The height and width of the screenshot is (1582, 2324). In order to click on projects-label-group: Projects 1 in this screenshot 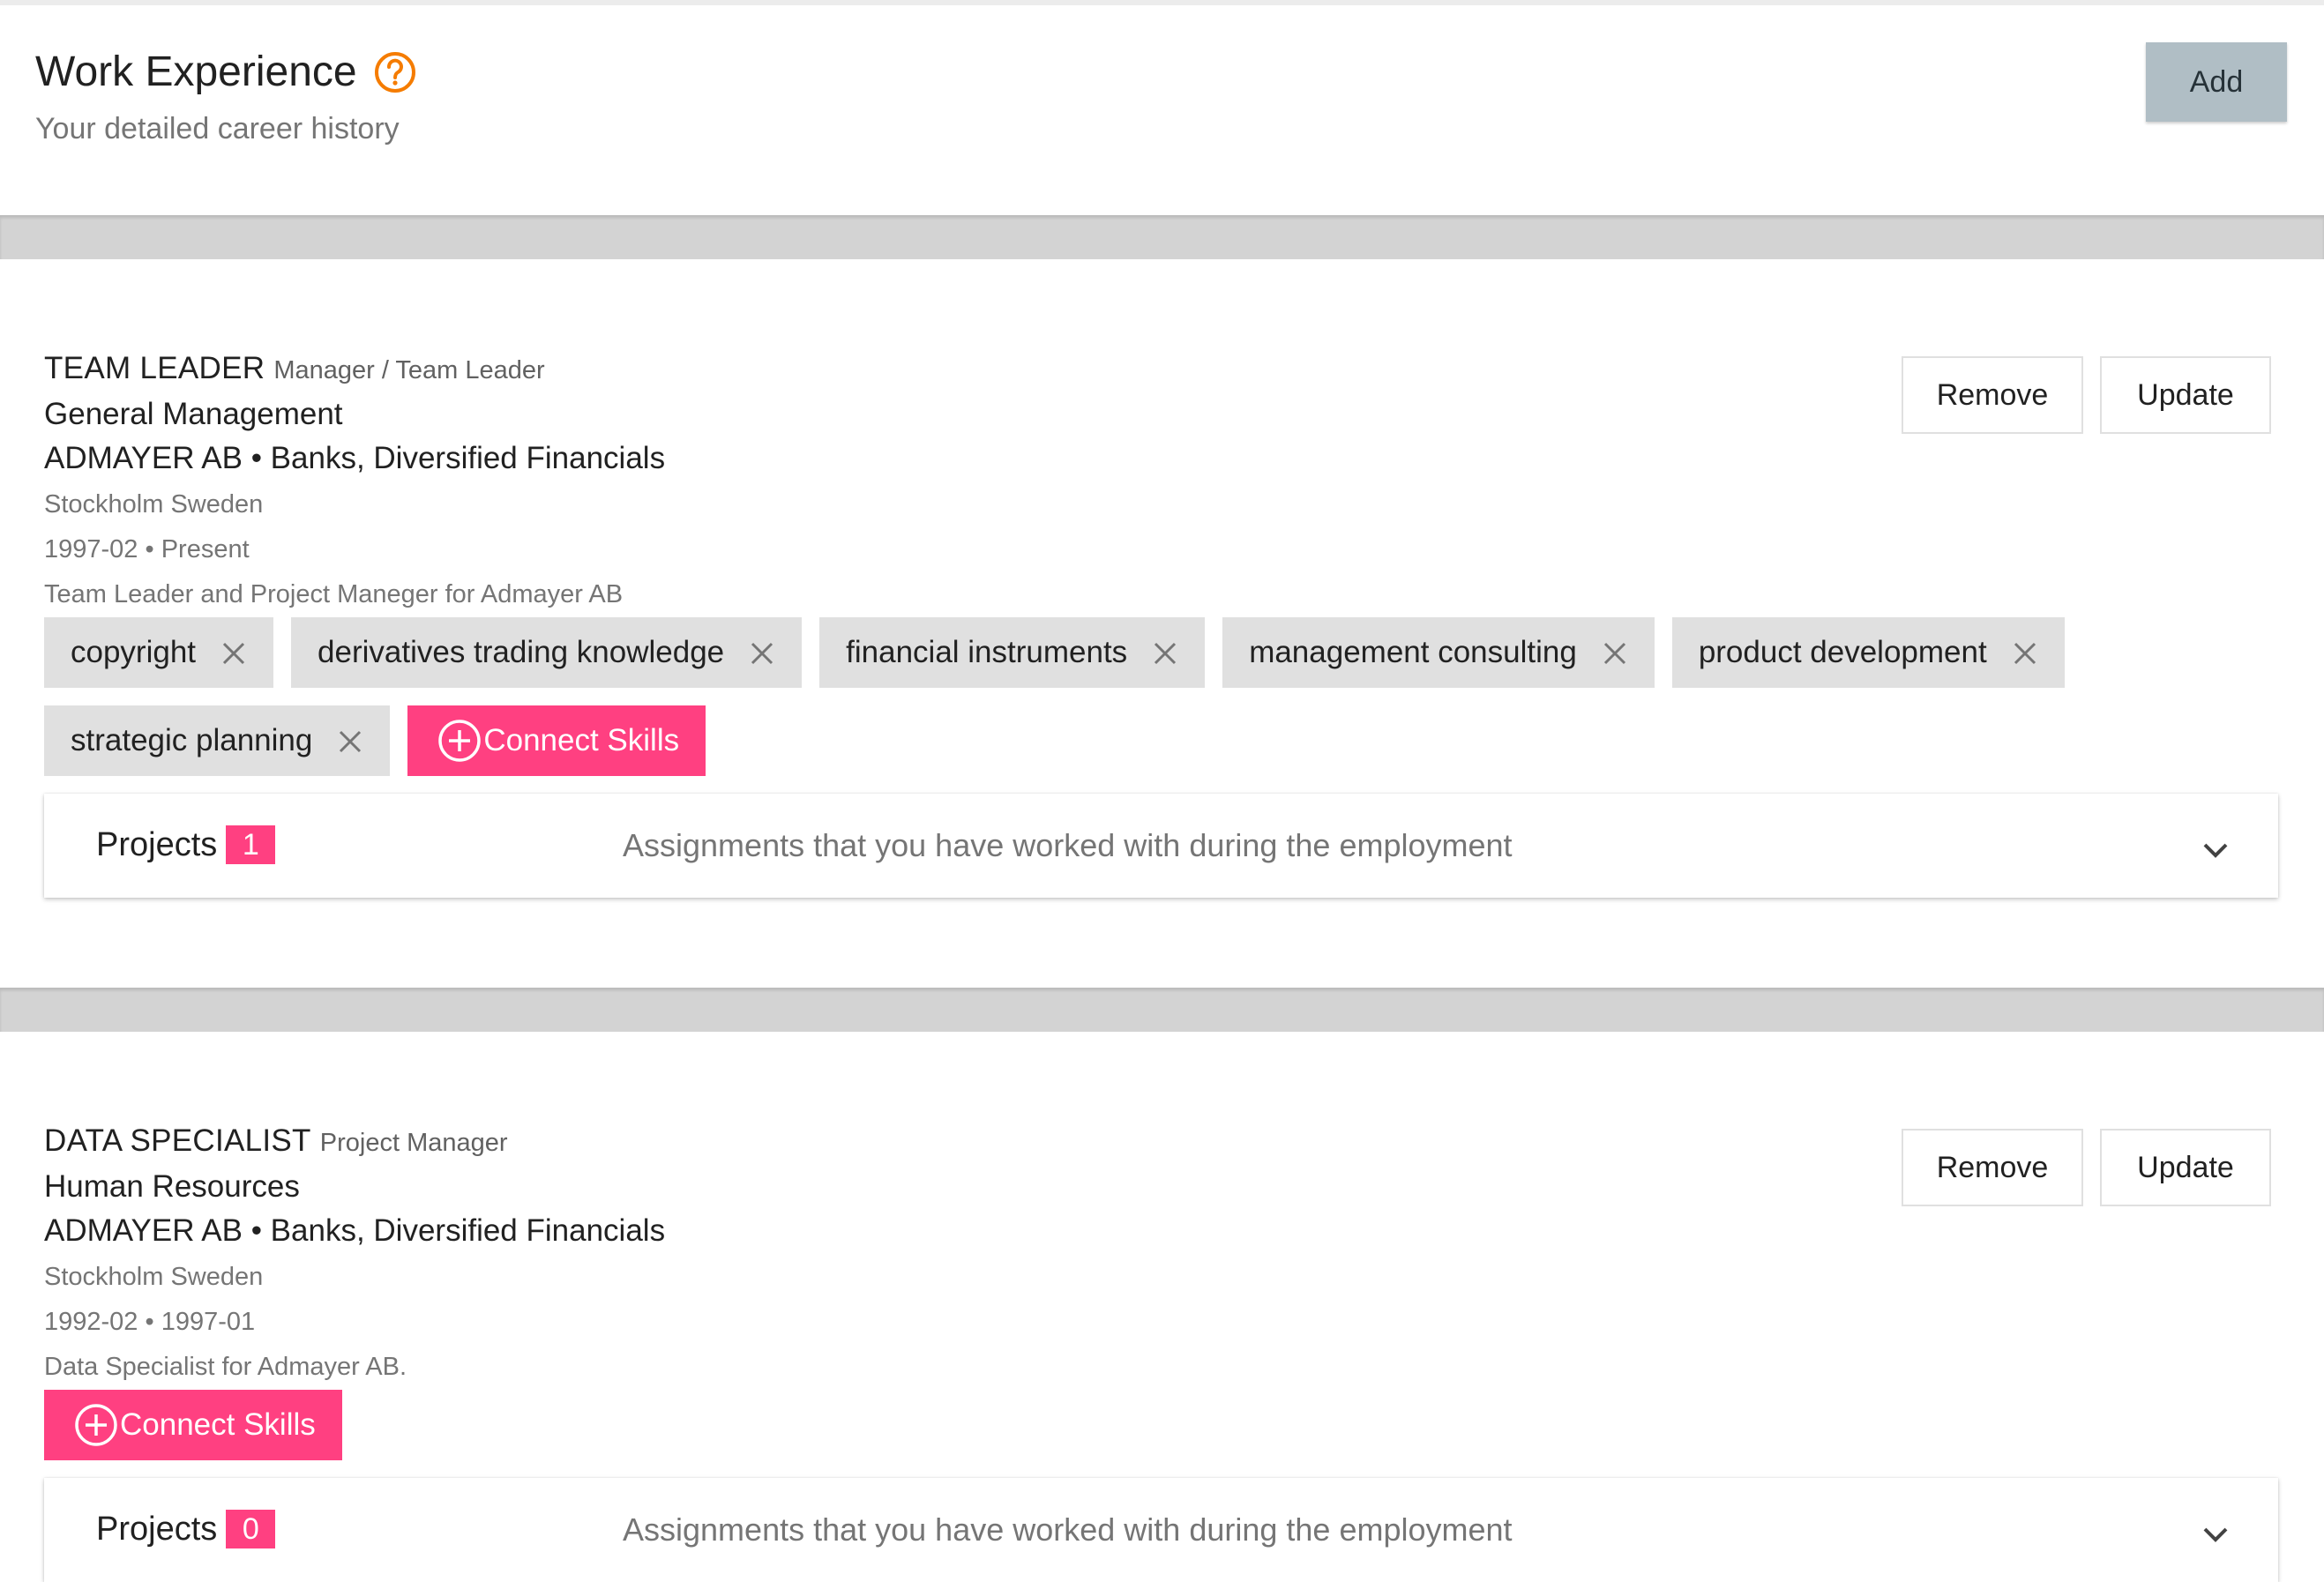, I will do `click(186, 844)`.